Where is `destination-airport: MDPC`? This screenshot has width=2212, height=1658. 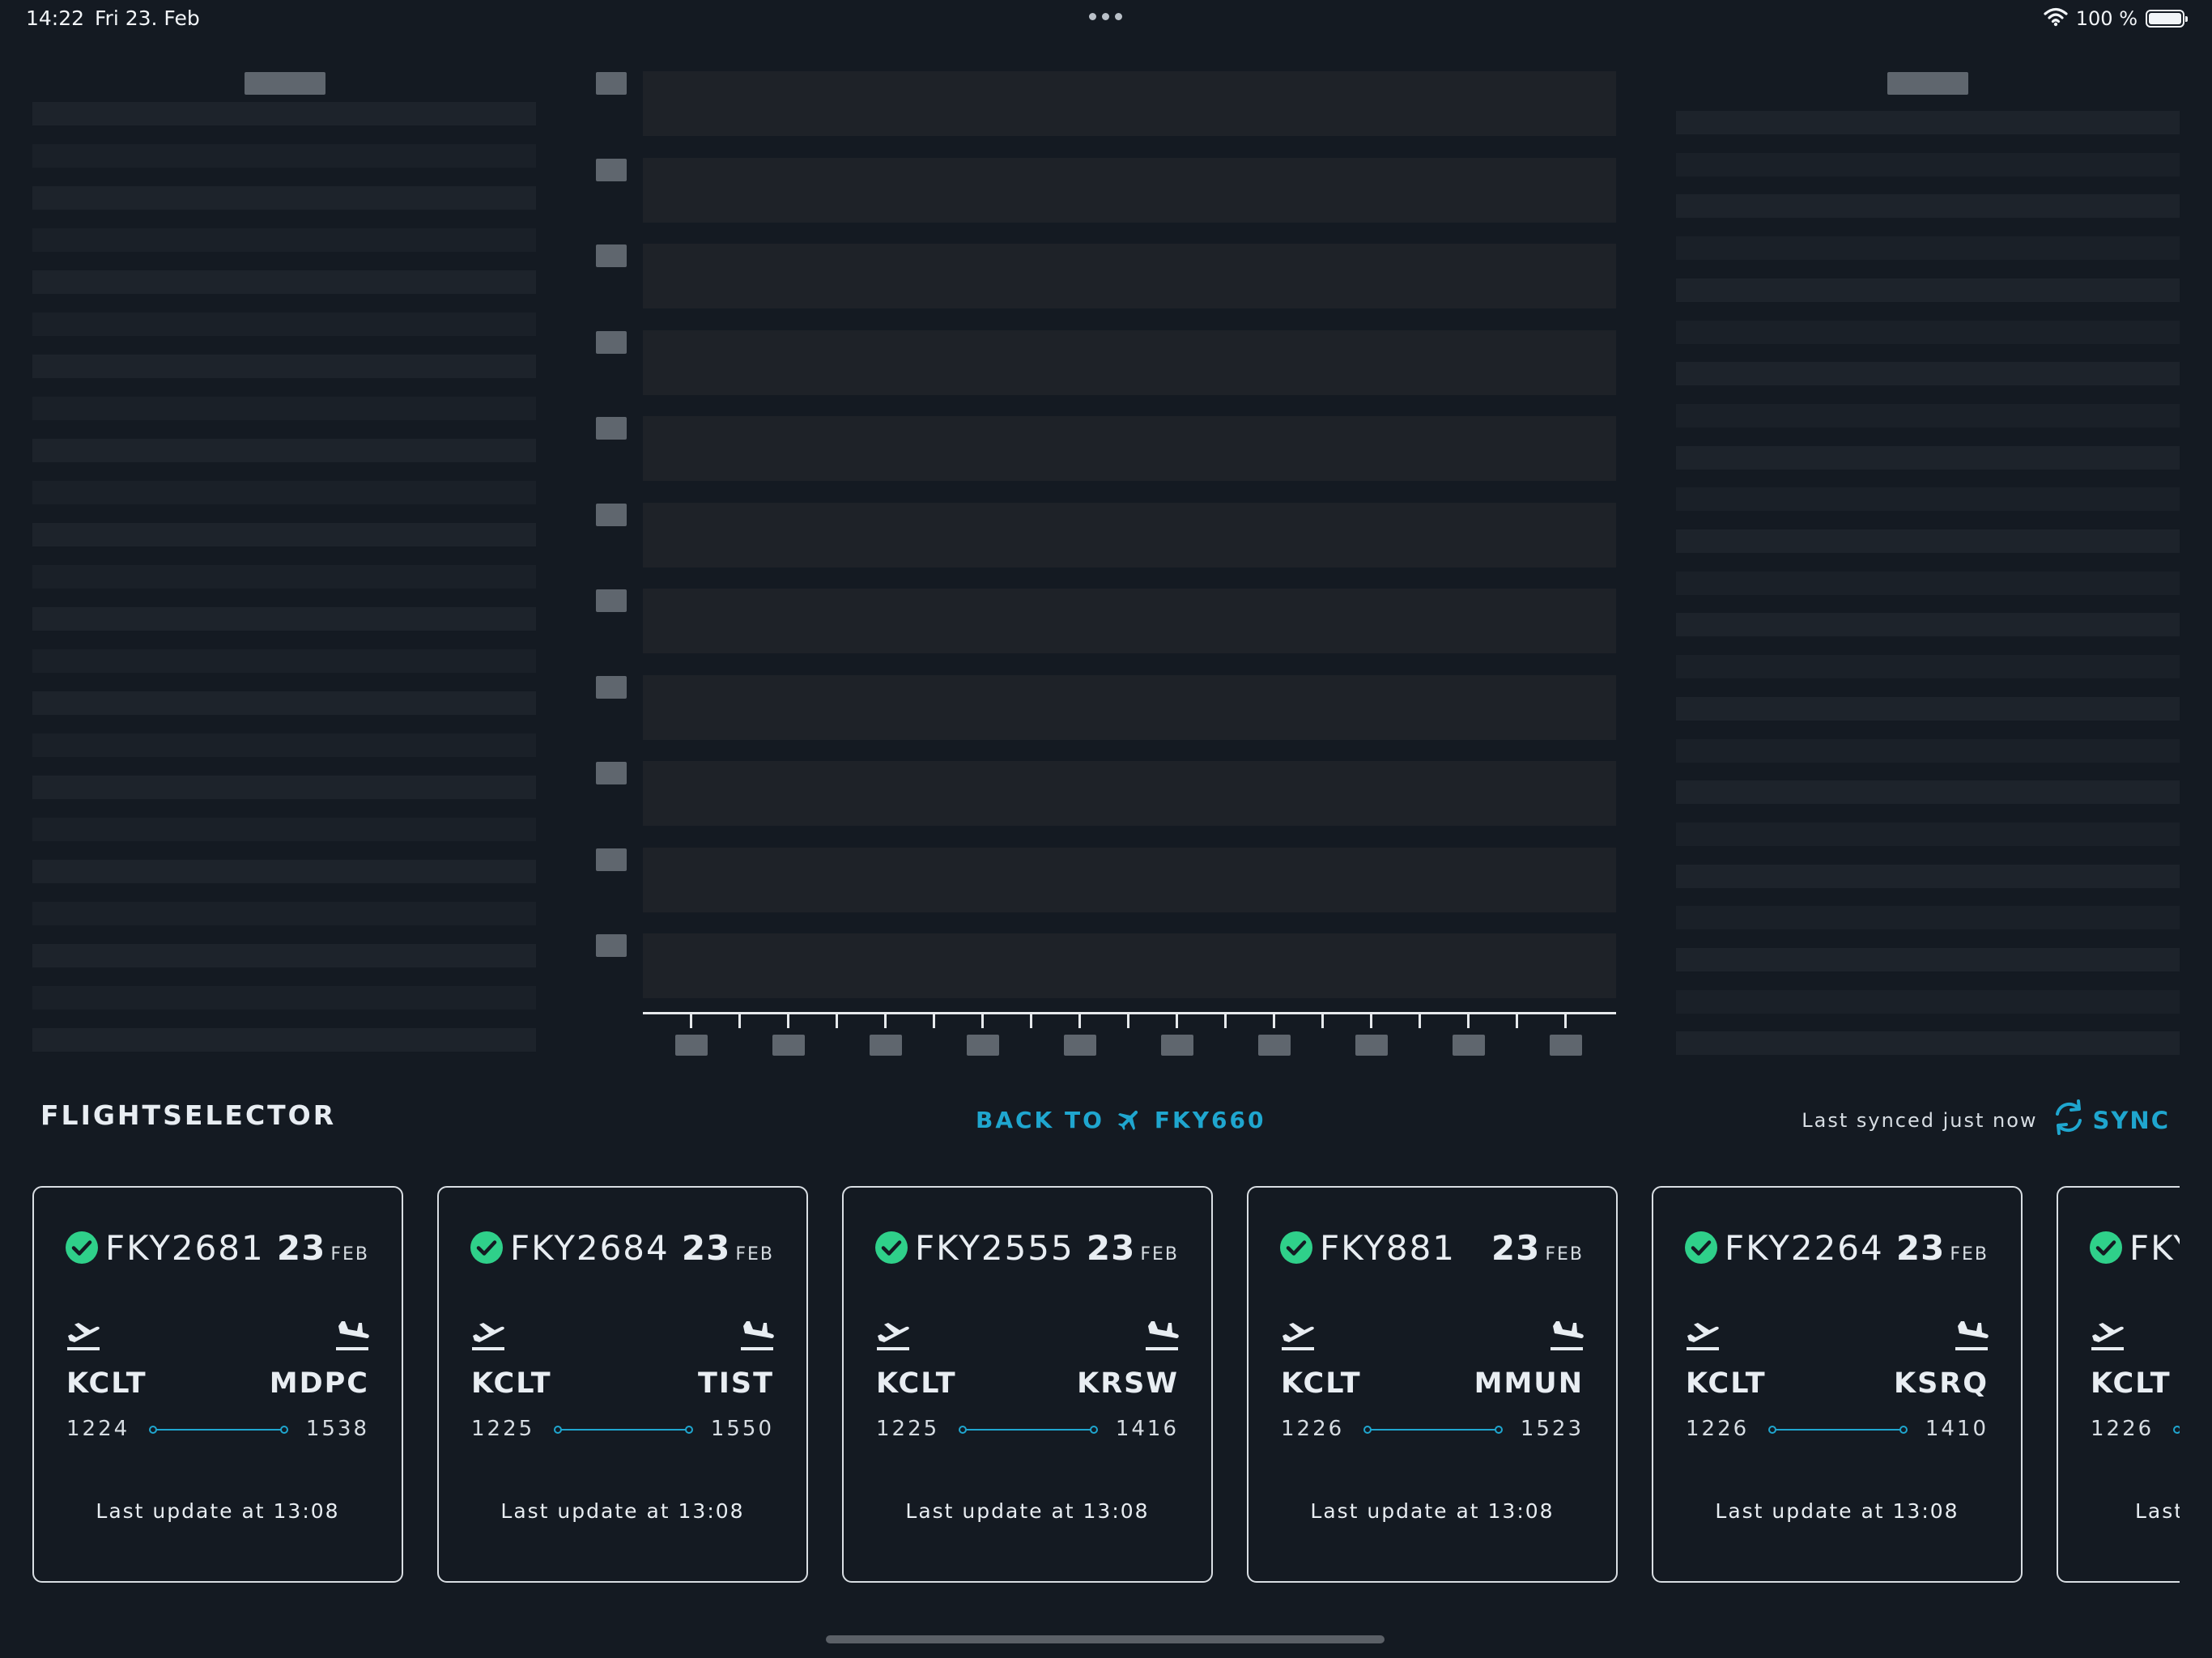
destination-airport: MDPC is located at coordinates (319, 1383).